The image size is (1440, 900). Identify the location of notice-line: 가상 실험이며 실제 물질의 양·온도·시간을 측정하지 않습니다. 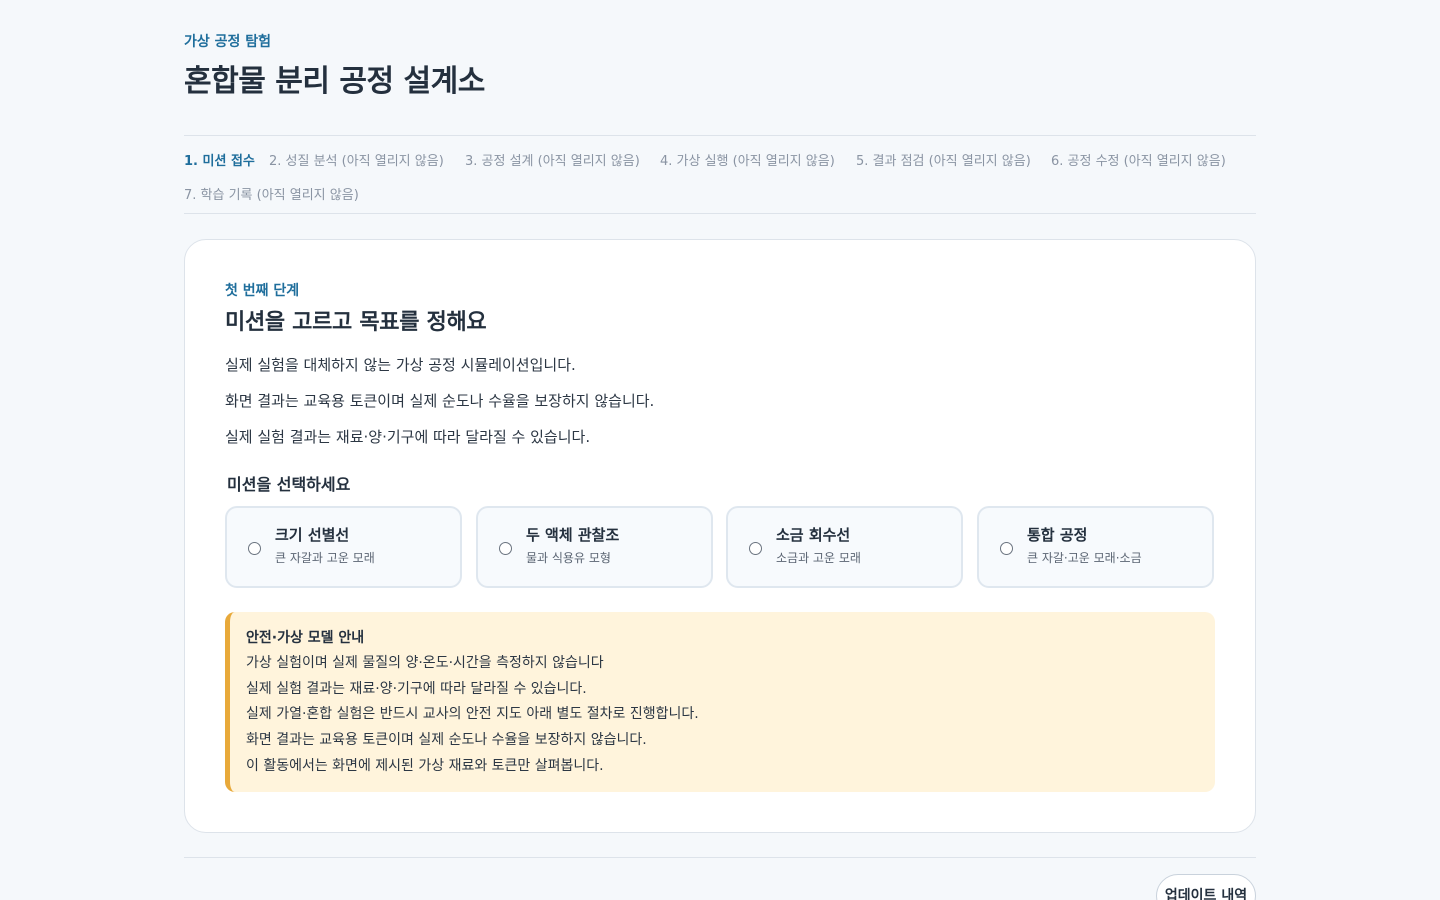
(425, 663).